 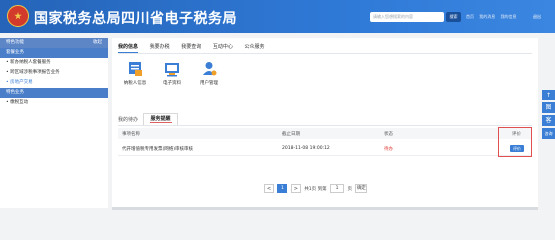 I want to click on col-header-status: 状态, so click(x=388, y=134).